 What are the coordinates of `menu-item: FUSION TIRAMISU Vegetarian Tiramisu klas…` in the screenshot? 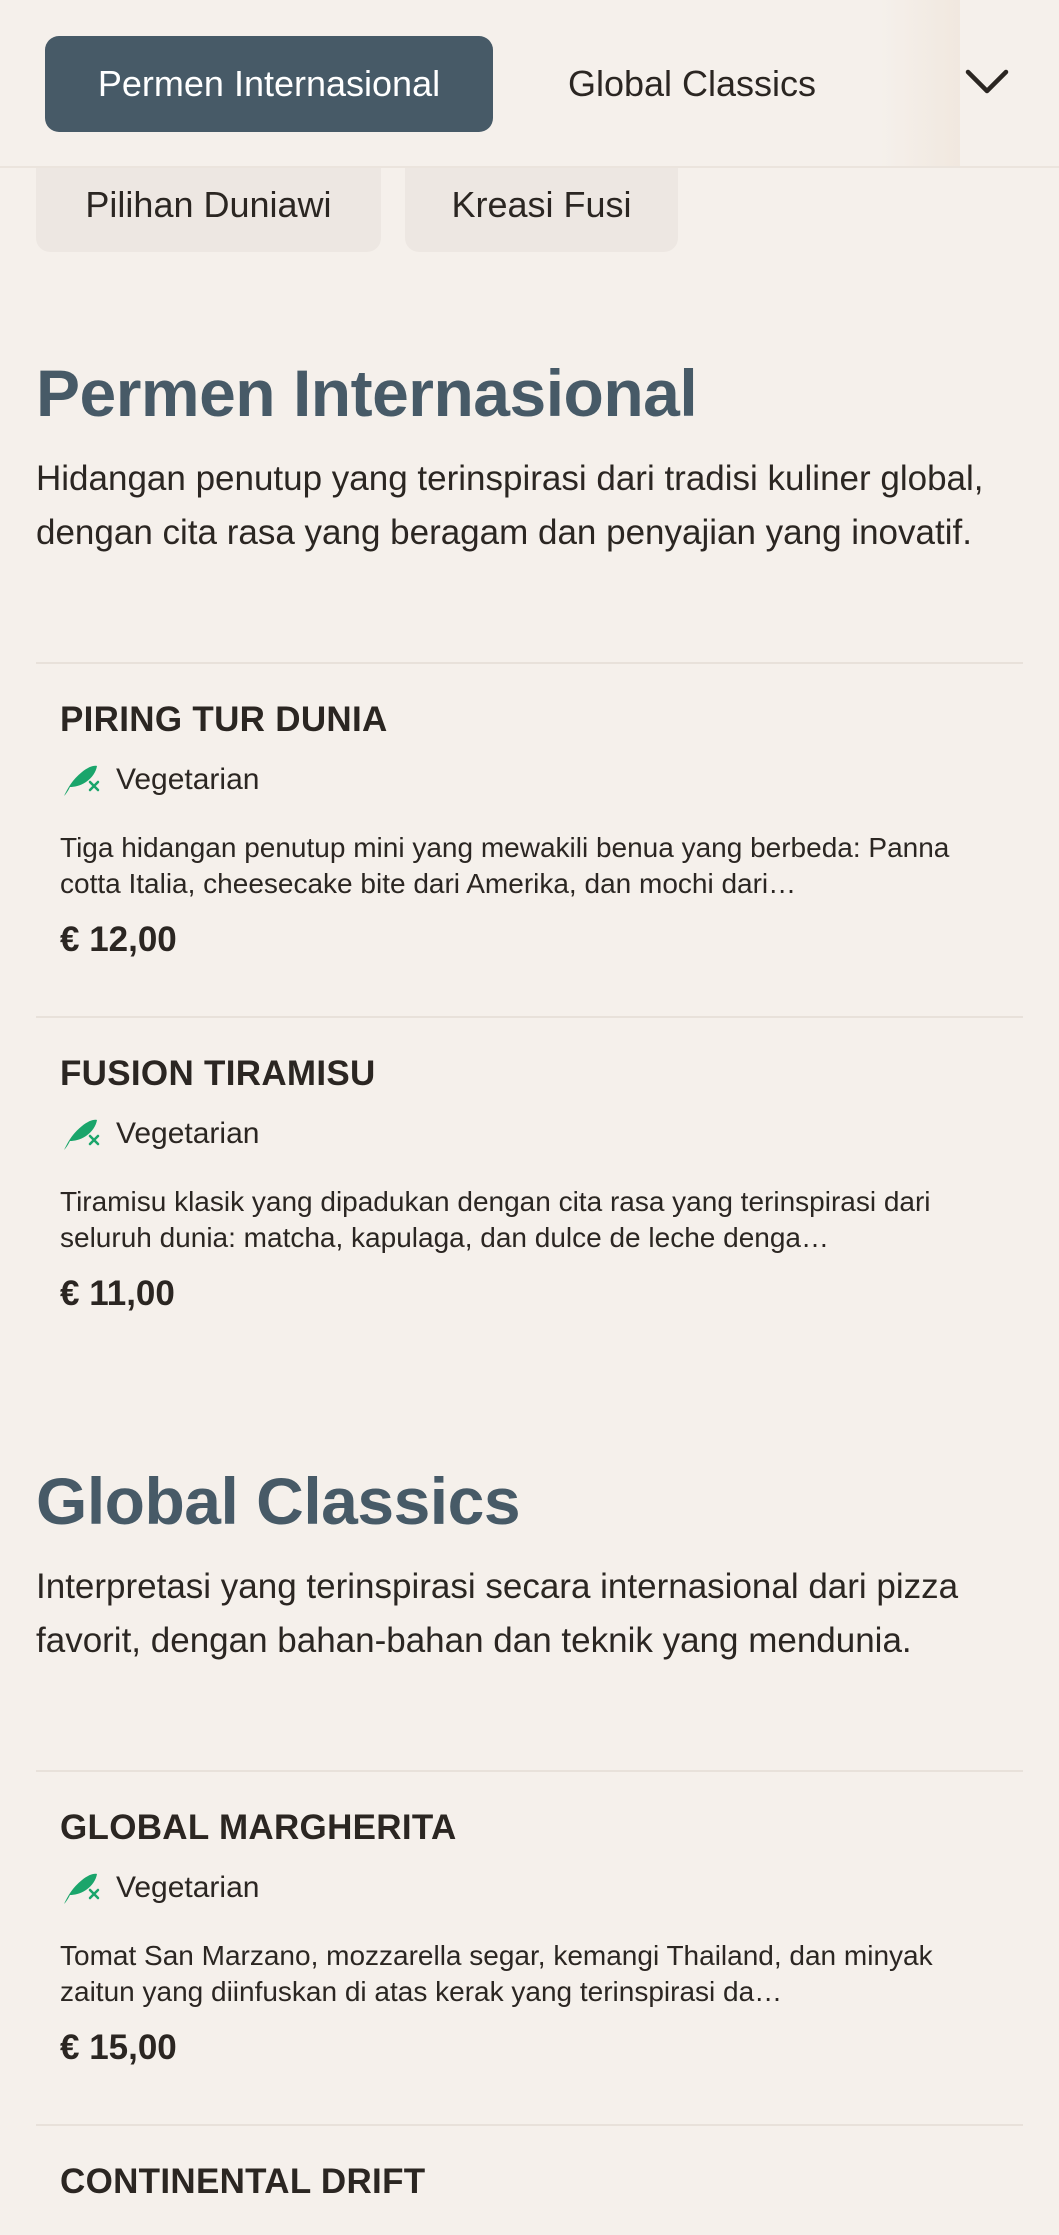 It's located at (535, 1184).